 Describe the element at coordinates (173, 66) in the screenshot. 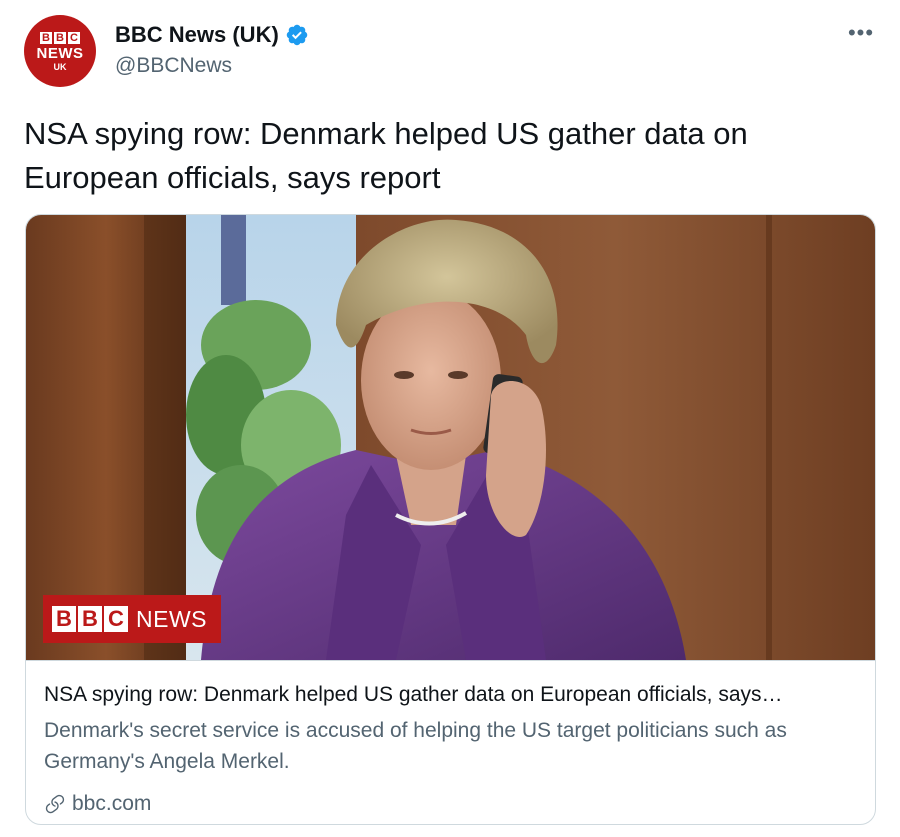

I see `account-handle: @BBCNews` at that location.